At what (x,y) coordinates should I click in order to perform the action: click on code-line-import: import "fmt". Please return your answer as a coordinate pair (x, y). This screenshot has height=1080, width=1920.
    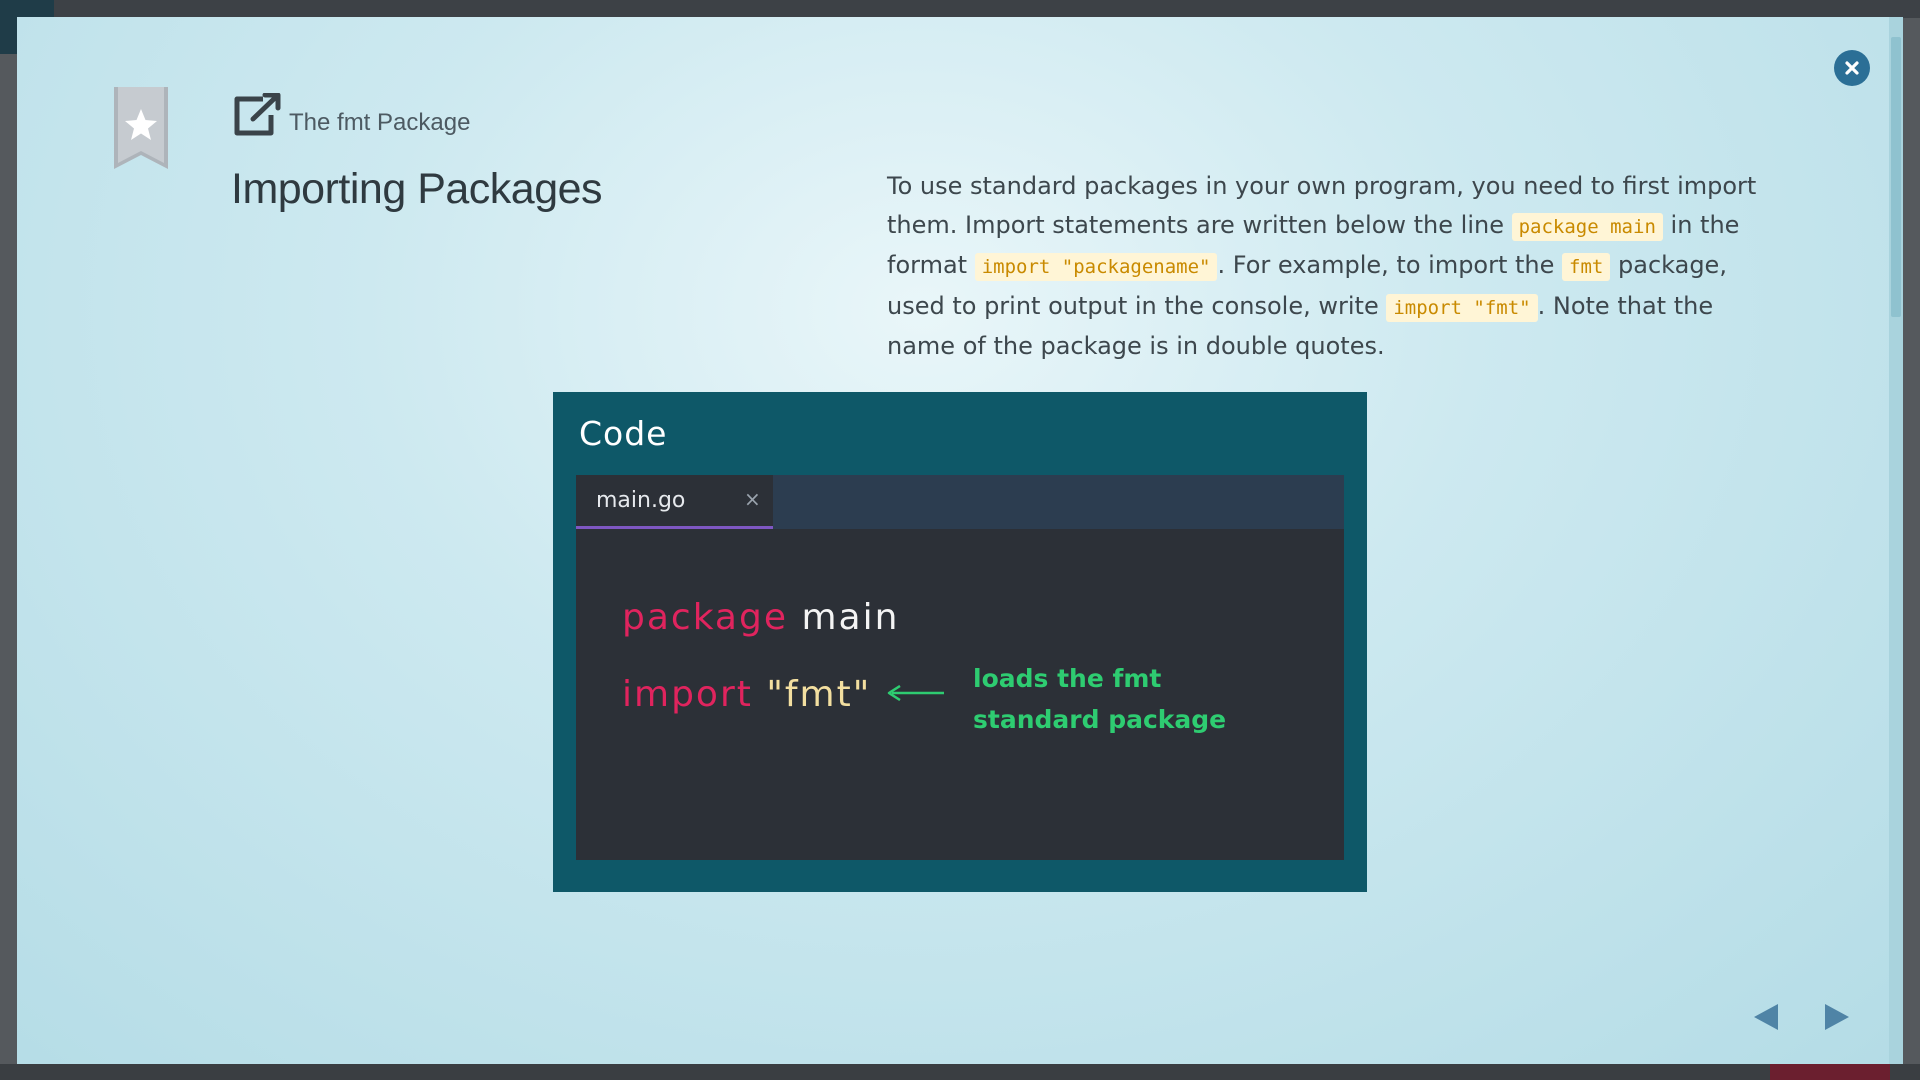
    Looking at the image, I should click on (746, 694).